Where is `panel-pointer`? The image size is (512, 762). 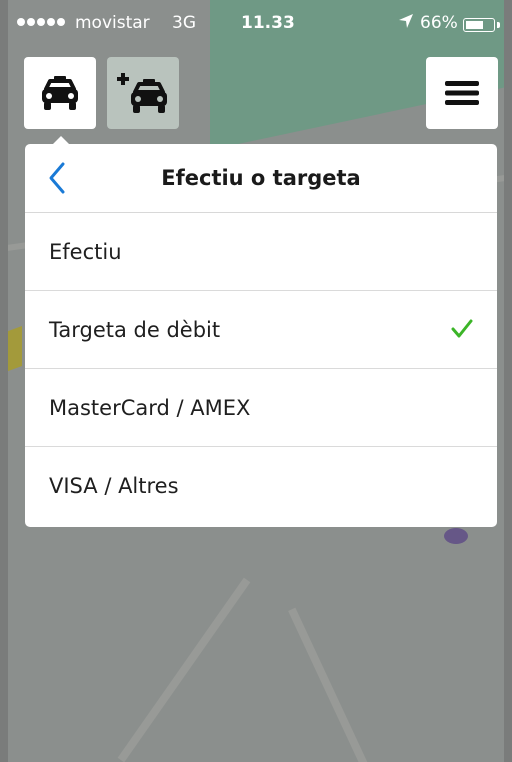 panel-pointer is located at coordinates (61, 140).